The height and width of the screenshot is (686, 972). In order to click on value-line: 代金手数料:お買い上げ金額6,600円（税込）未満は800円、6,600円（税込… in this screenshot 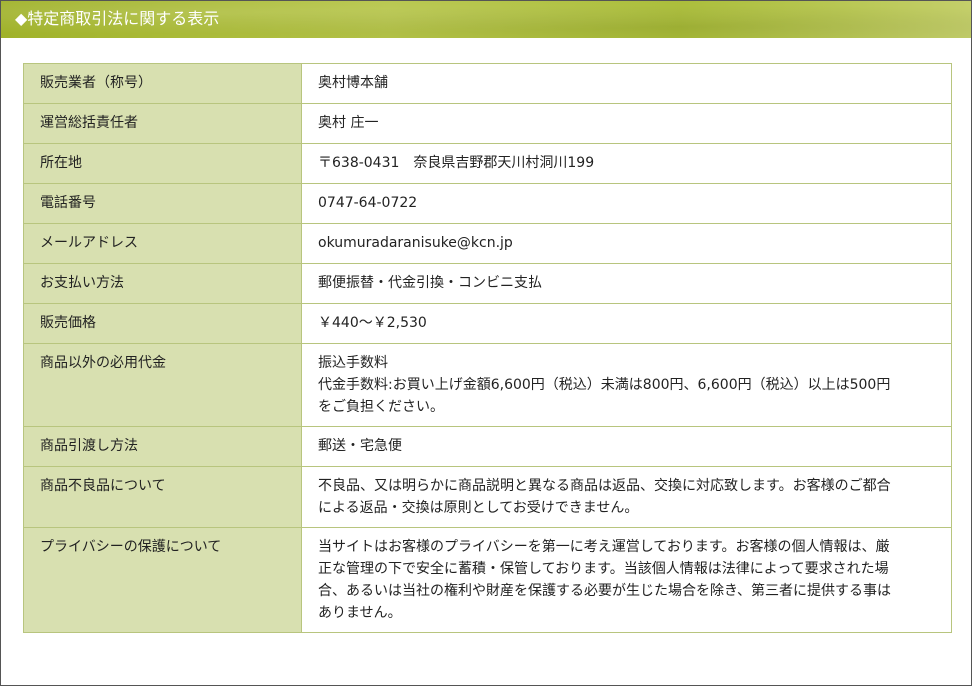, I will do `click(604, 385)`.